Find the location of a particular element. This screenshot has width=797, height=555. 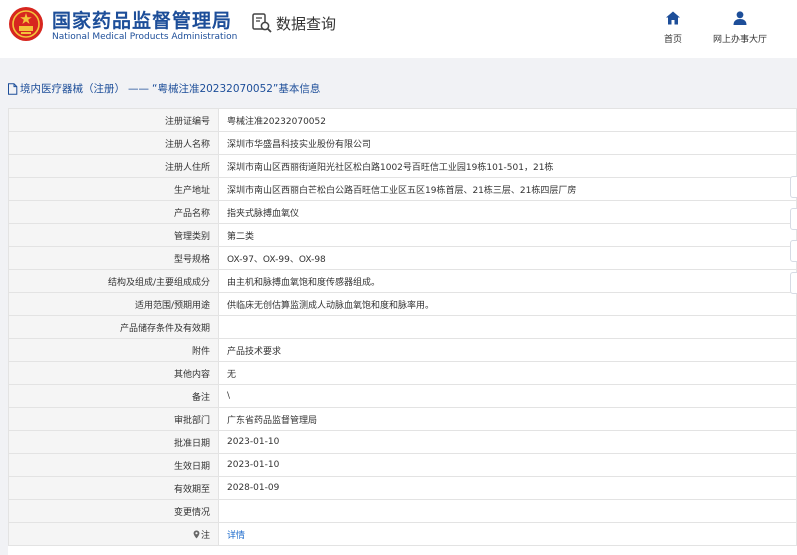

row-label: 变更情况 is located at coordinates (113, 511).